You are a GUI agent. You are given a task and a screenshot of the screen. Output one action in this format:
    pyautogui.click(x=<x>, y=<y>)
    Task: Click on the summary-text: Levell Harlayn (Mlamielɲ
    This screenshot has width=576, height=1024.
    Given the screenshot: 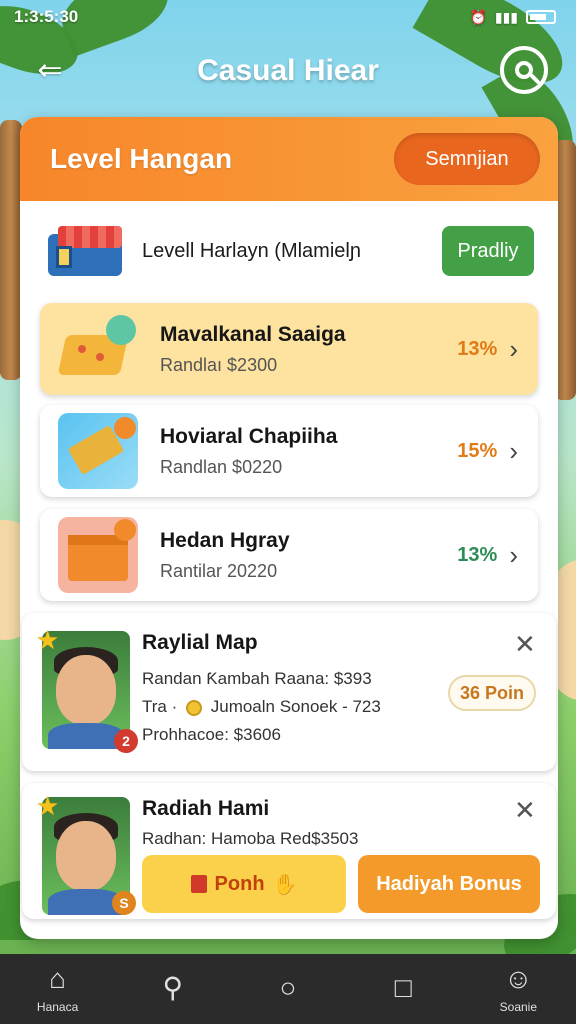 What is the action you would take?
    pyautogui.click(x=251, y=250)
    